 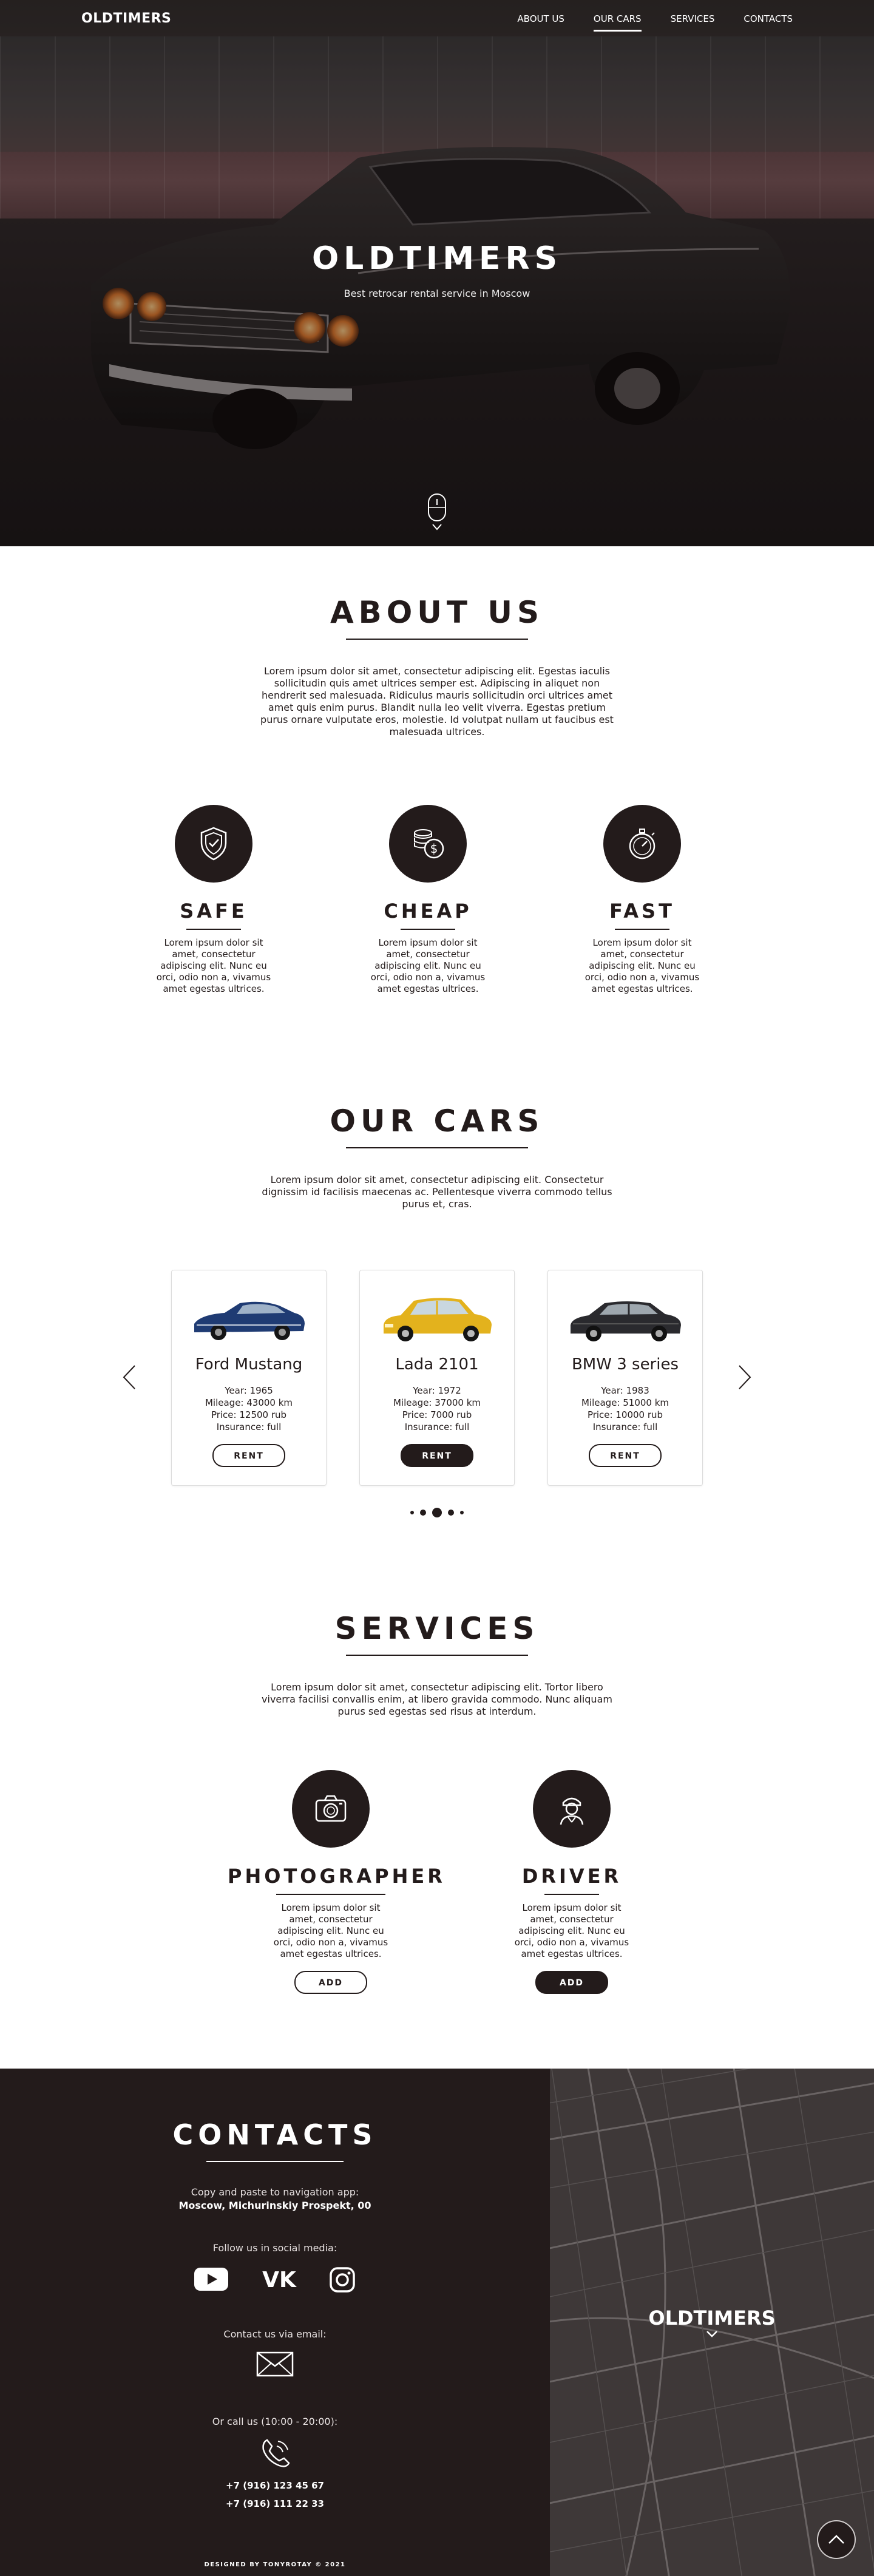 What do you see at coordinates (428, 911) in the screenshot?
I see `feature-name: CHEAP` at bounding box center [428, 911].